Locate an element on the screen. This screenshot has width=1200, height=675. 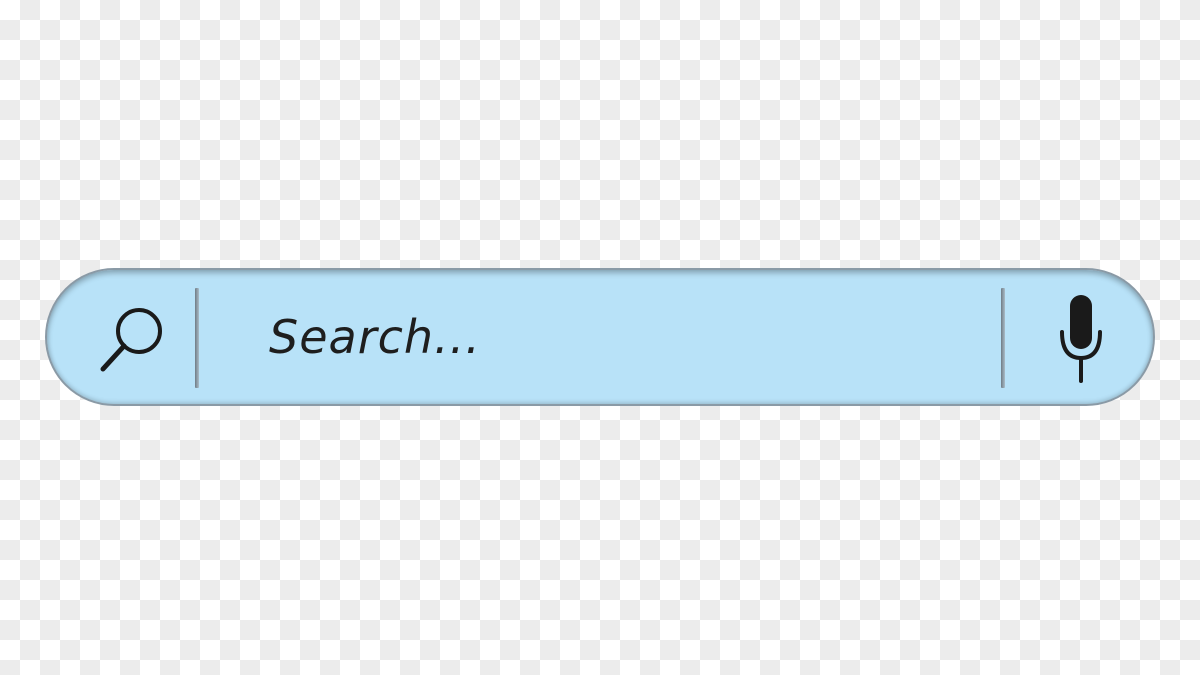
microphone-icon is located at coordinates (1081, 339).